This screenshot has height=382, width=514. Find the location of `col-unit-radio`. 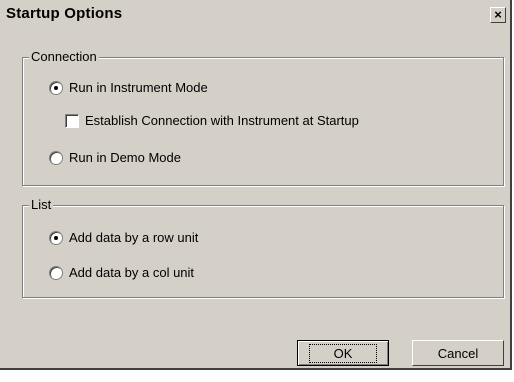

col-unit-radio is located at coordinates (56, 272).